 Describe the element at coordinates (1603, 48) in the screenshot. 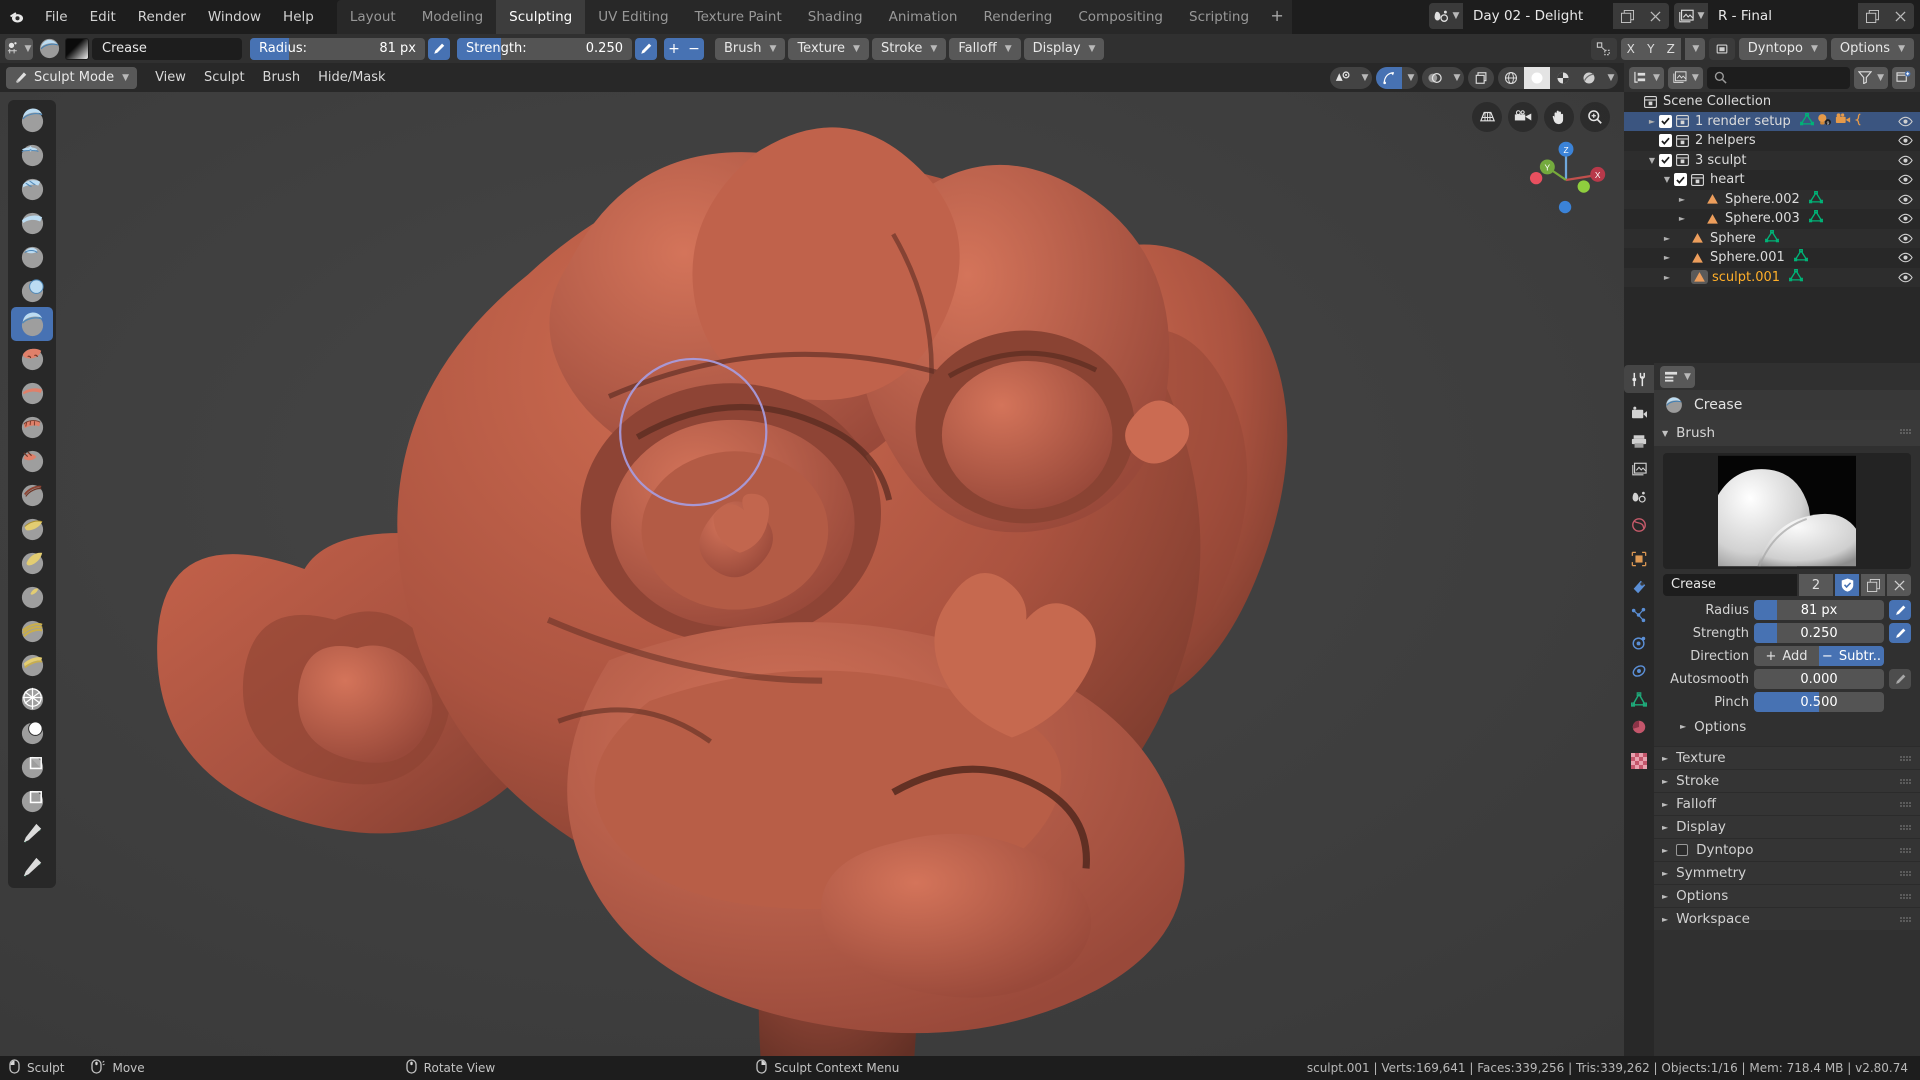

I see `symmetry-icon` at that location.